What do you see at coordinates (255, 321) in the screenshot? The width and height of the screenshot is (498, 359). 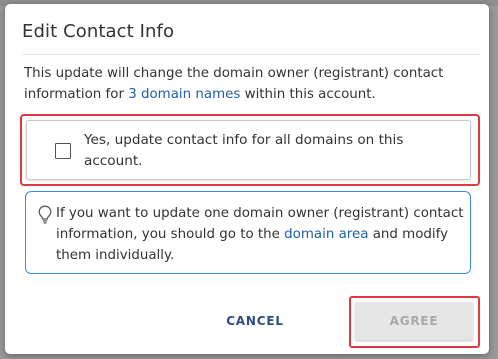 I see `cancel-button: CANCEL` at bounding box center [255, 321].